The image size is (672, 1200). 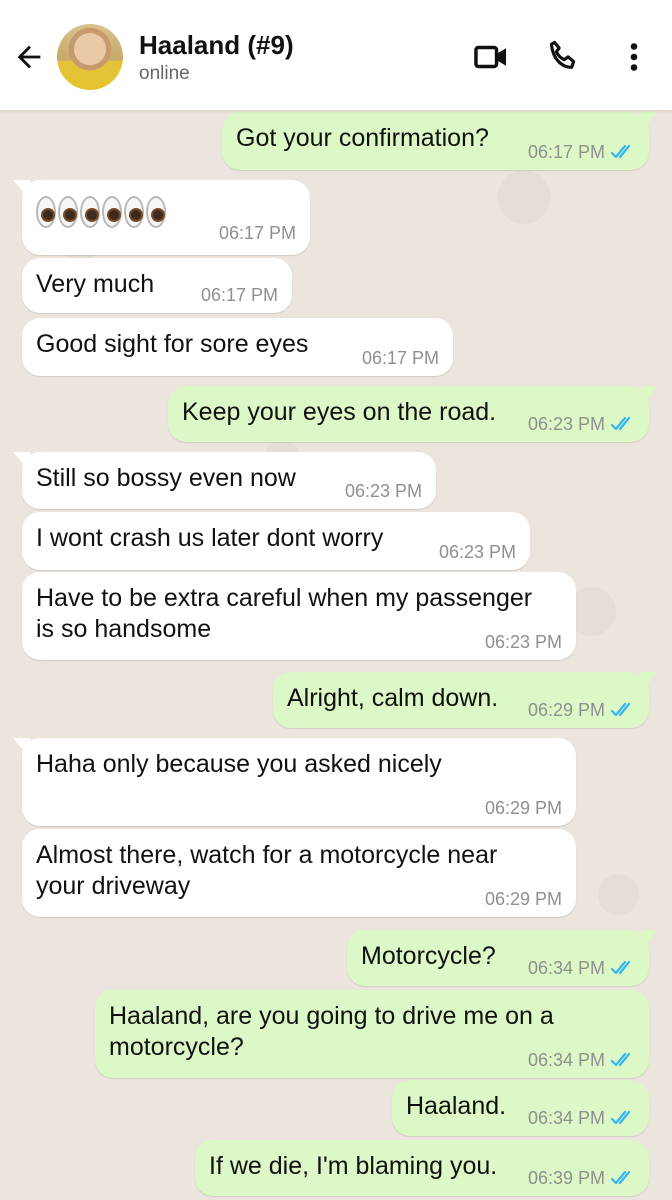 What do you see at coordinates (172, 344) in the screenshot?
I see `message-text: Good sight for sore eyes` at bounding box center [172, 344].